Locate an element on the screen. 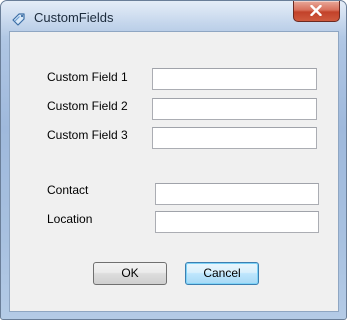 The width and height of the screenshot is (347, 320). contact-label: Contact is located at coordinates (68, 190).